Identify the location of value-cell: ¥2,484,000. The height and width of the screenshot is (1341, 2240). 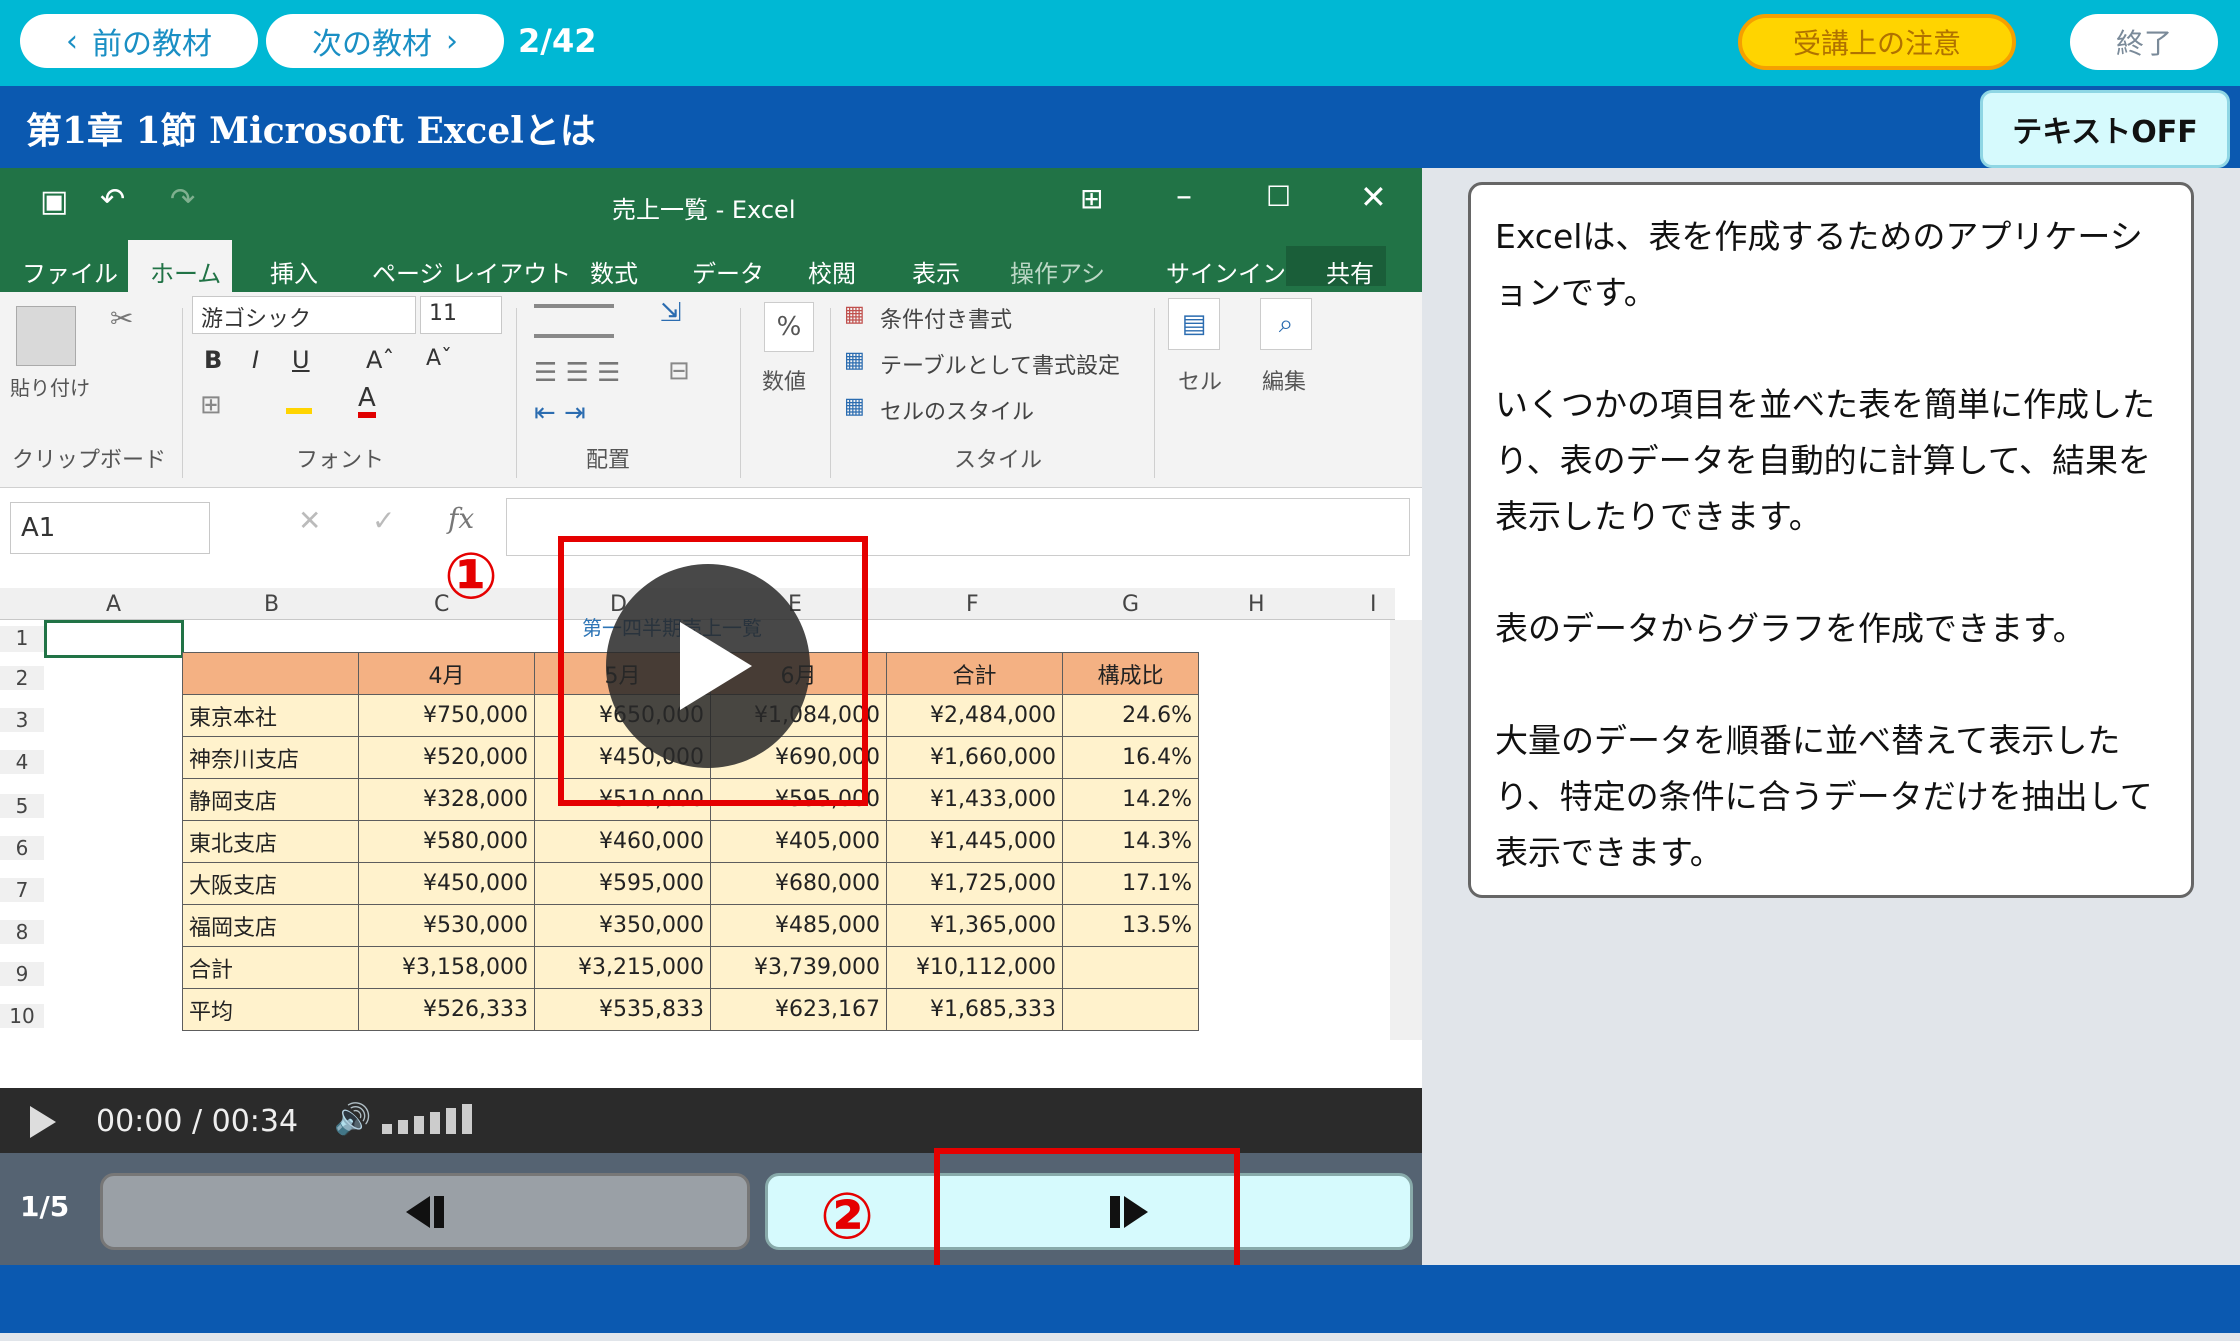
(974, 715).